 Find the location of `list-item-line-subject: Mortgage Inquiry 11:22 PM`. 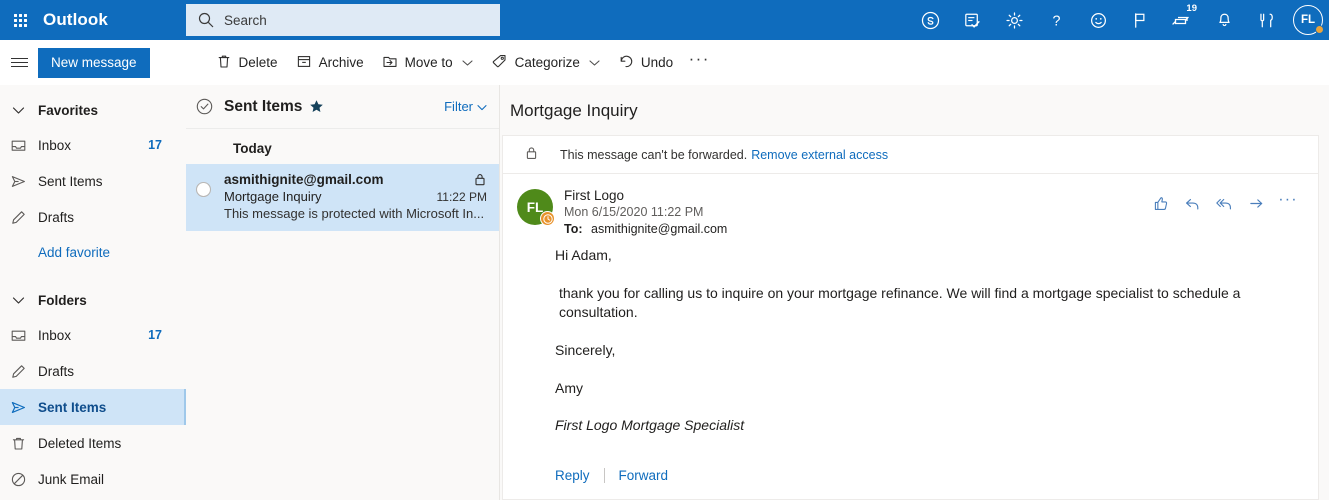

list-item-line-subject: Mortgage Inquiry 11:22 PM is located at coordinates (355, 196).